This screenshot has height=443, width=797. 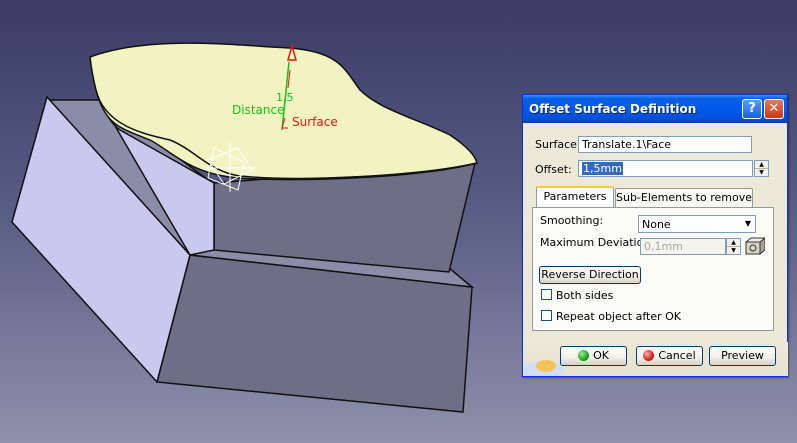 I want to click on ok-icon, so click(x=584, y=355).